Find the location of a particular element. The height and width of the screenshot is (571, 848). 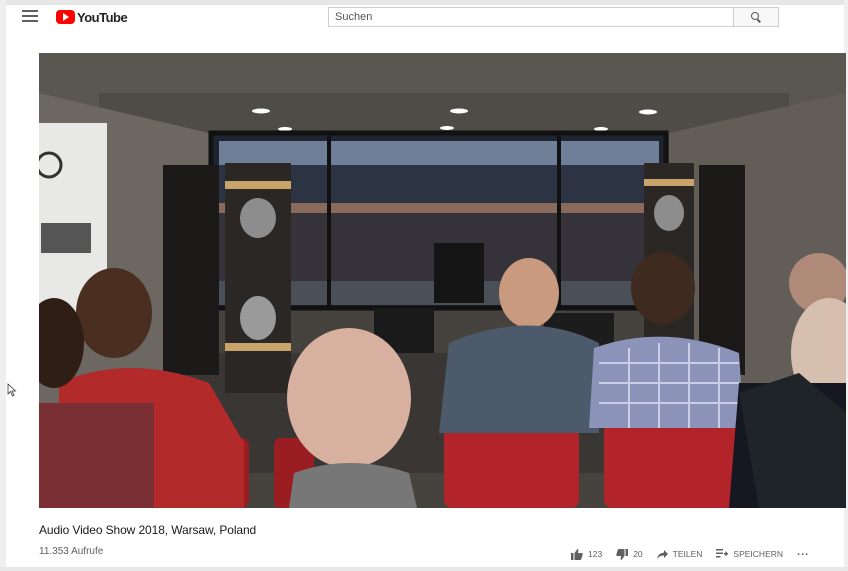

playlist-add-icon is located at coordinates (722, 553).